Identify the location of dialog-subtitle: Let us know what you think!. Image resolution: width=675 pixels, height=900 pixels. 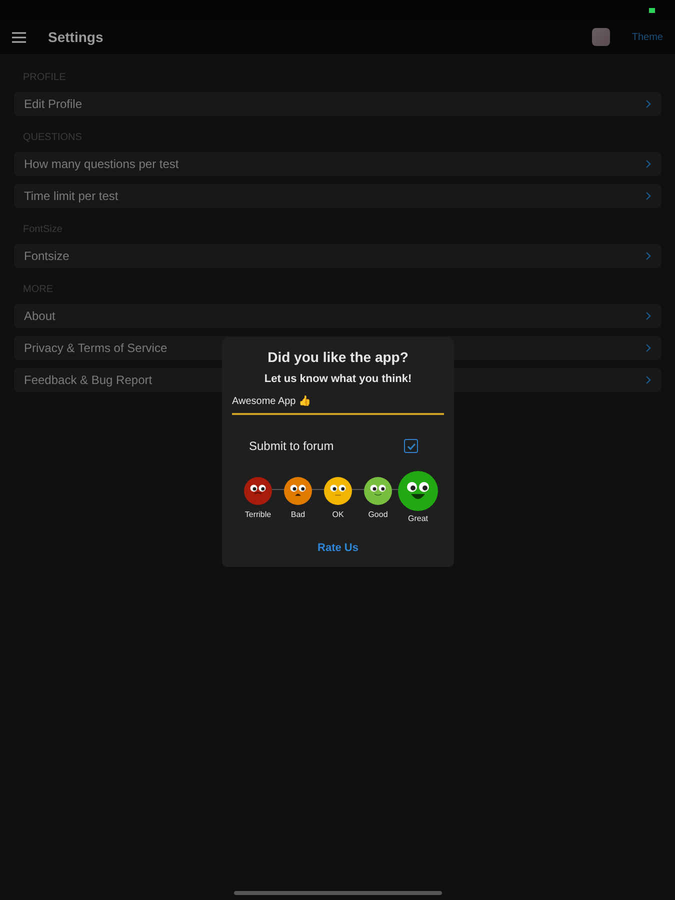
(338, 379).